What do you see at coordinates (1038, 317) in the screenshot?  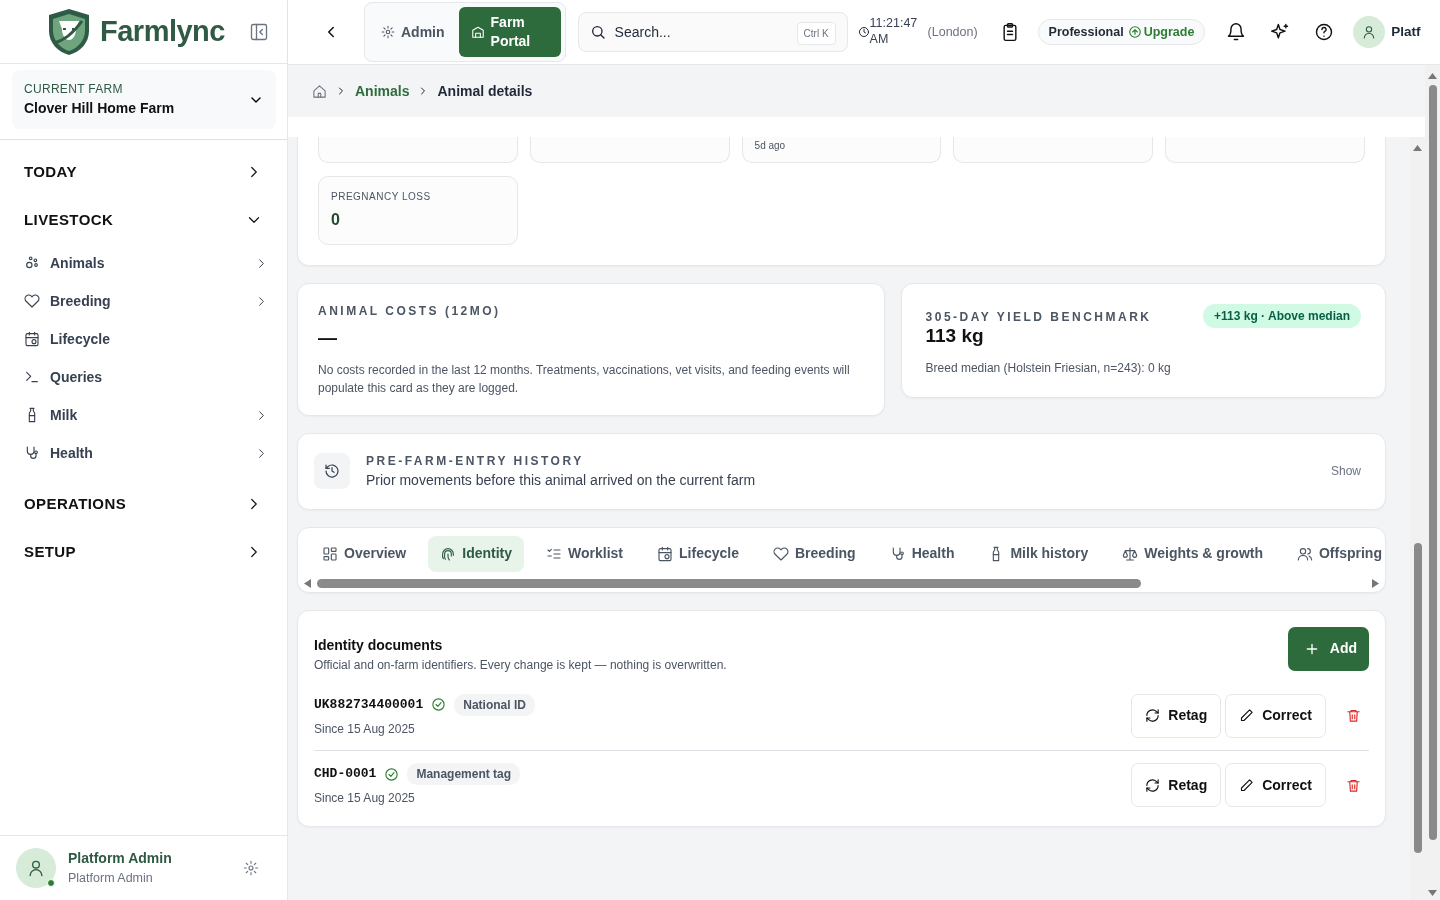 I see `card-title: 305-DAY YIELD BENCHMARK` at bounding box center [1038, 317].